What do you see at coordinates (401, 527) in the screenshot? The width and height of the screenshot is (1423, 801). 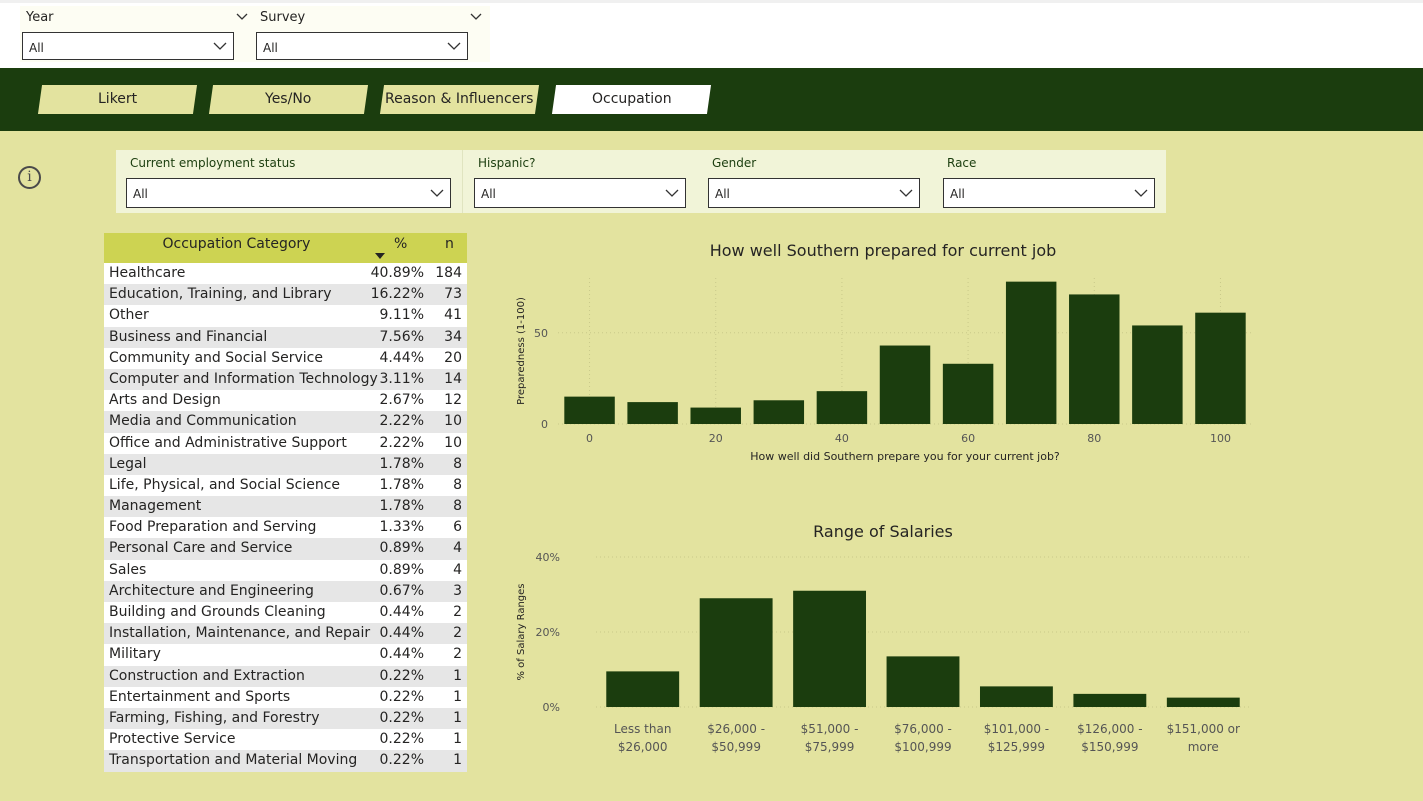 I see `cell-pct: 1.33%` at bounding box center [401, 527].